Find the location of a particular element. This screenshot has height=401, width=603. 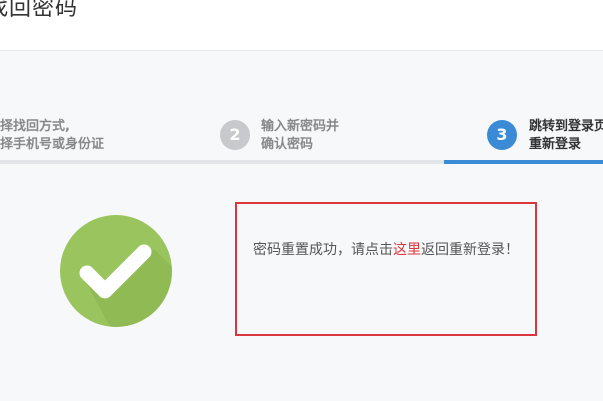

step-3-number: 3 is located at coordinates (502, 134).